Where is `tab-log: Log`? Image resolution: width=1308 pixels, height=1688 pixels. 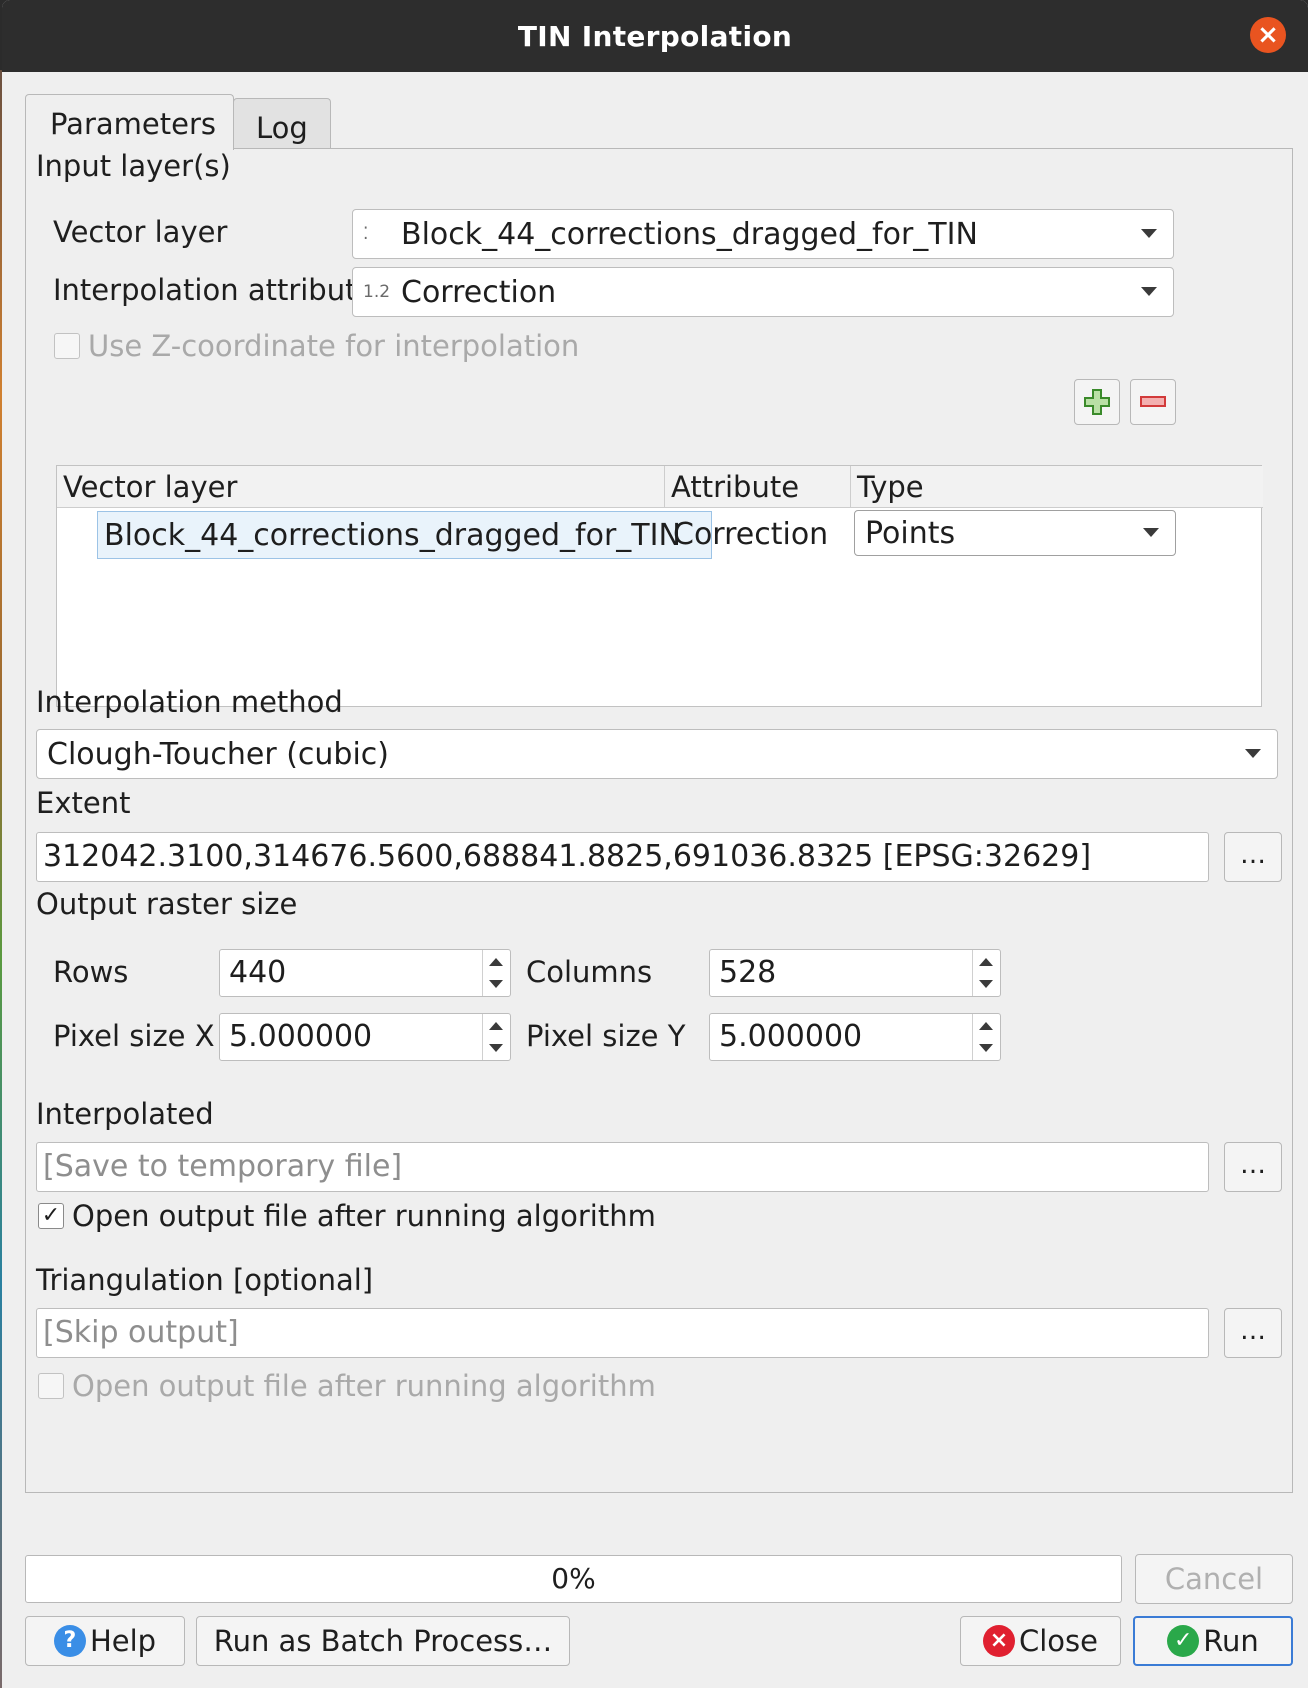
tab-log: Log is located at coordinates (282, 125).